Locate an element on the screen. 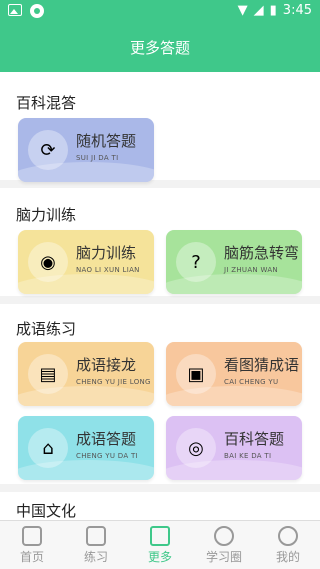  profile-icon is located at coordinates (288, 536).